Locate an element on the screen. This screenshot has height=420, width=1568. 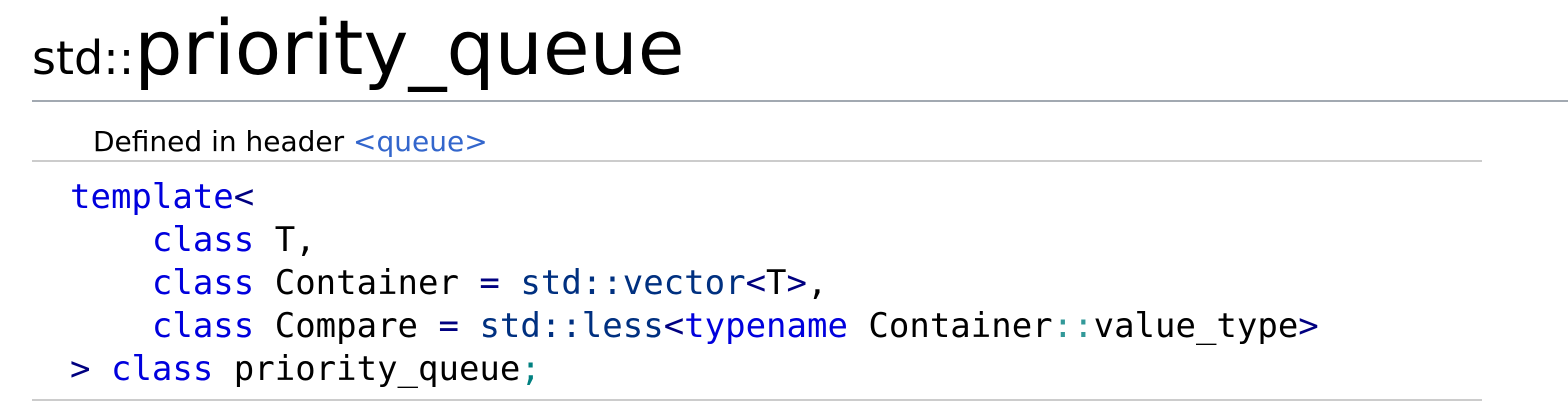
title-name: priority_queue is located at coordinates (409, 47).